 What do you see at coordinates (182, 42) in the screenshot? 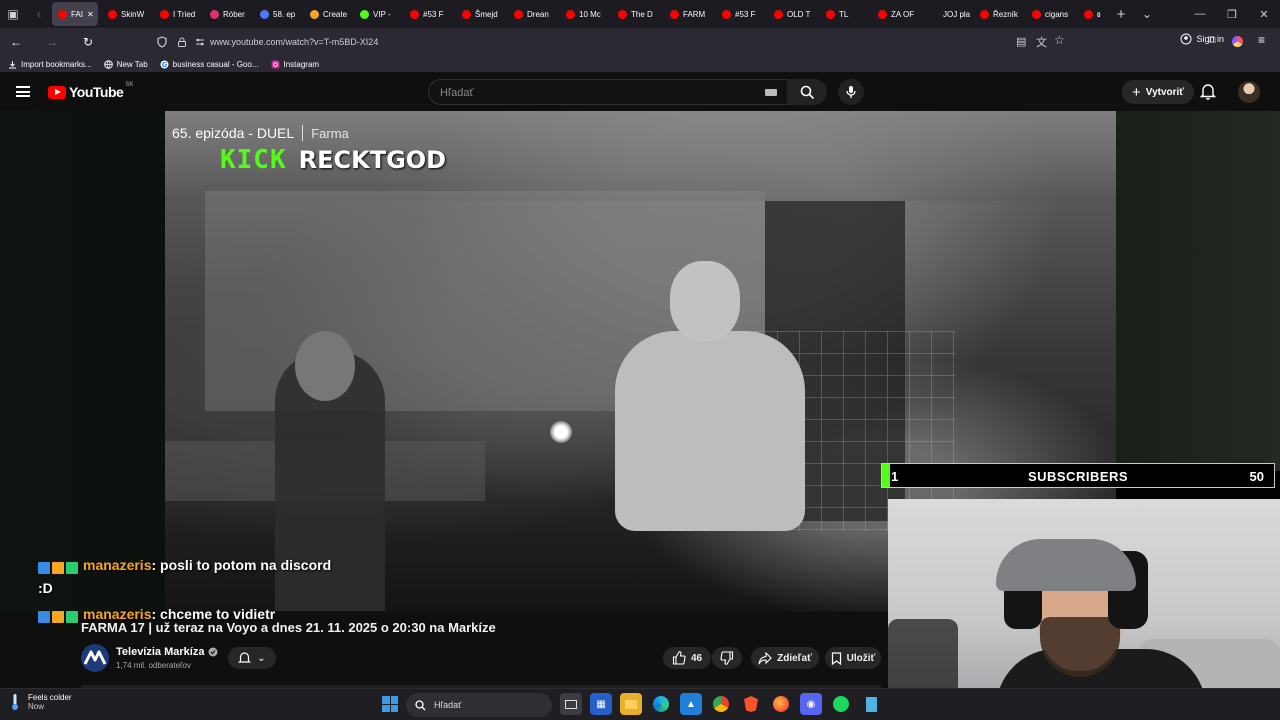
I see `lock-icon` at bounding box center [182, 42].